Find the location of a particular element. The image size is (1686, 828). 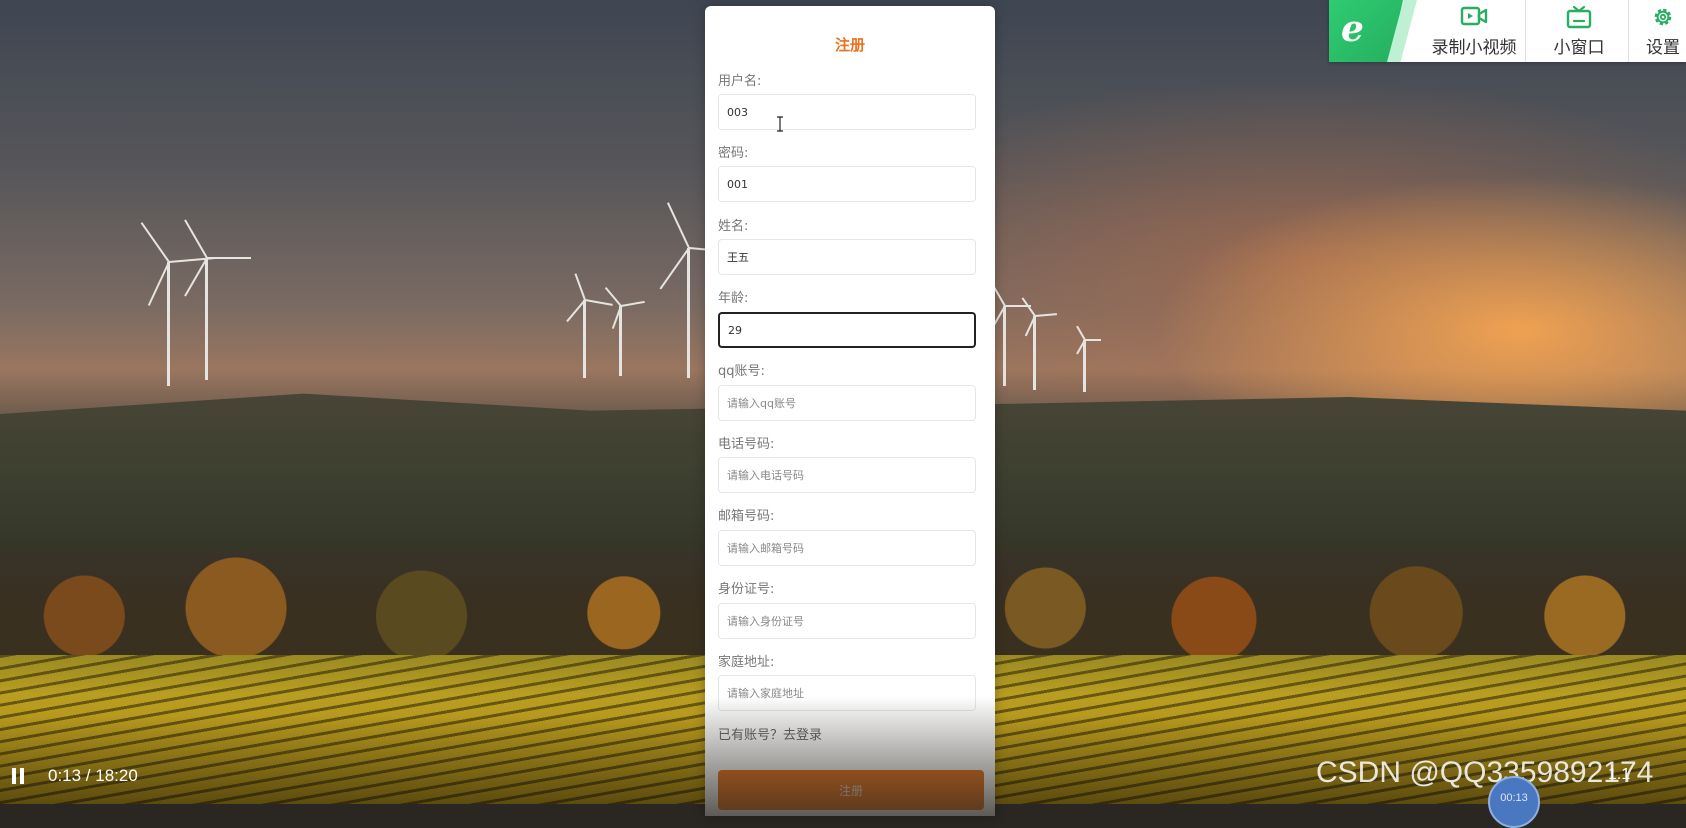

register-button: 注册 is located at coordinates (851, 790).